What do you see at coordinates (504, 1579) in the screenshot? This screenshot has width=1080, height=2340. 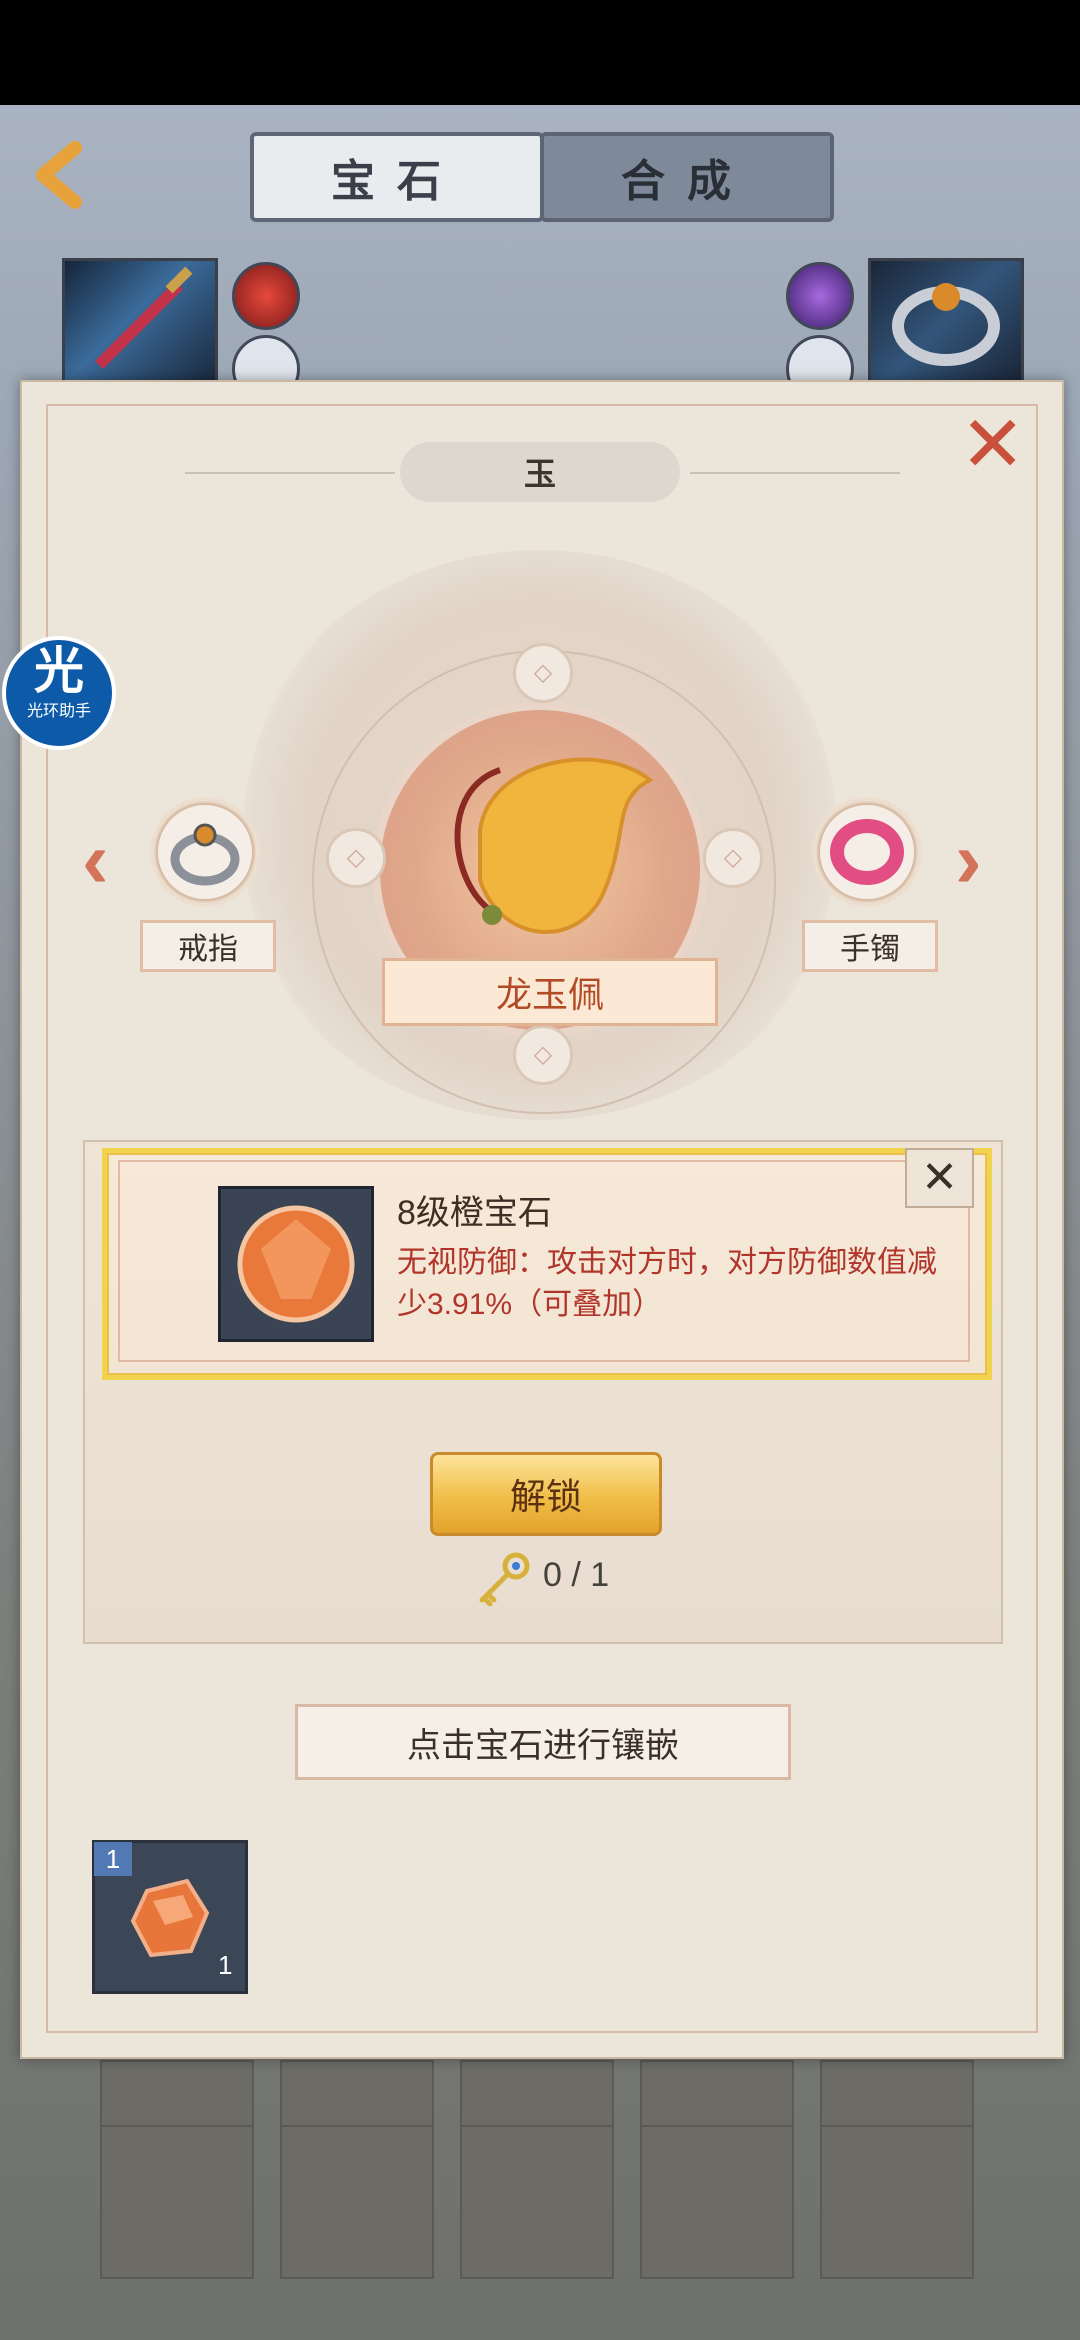 I see `key-icon` at bounding box center [504, 1579].